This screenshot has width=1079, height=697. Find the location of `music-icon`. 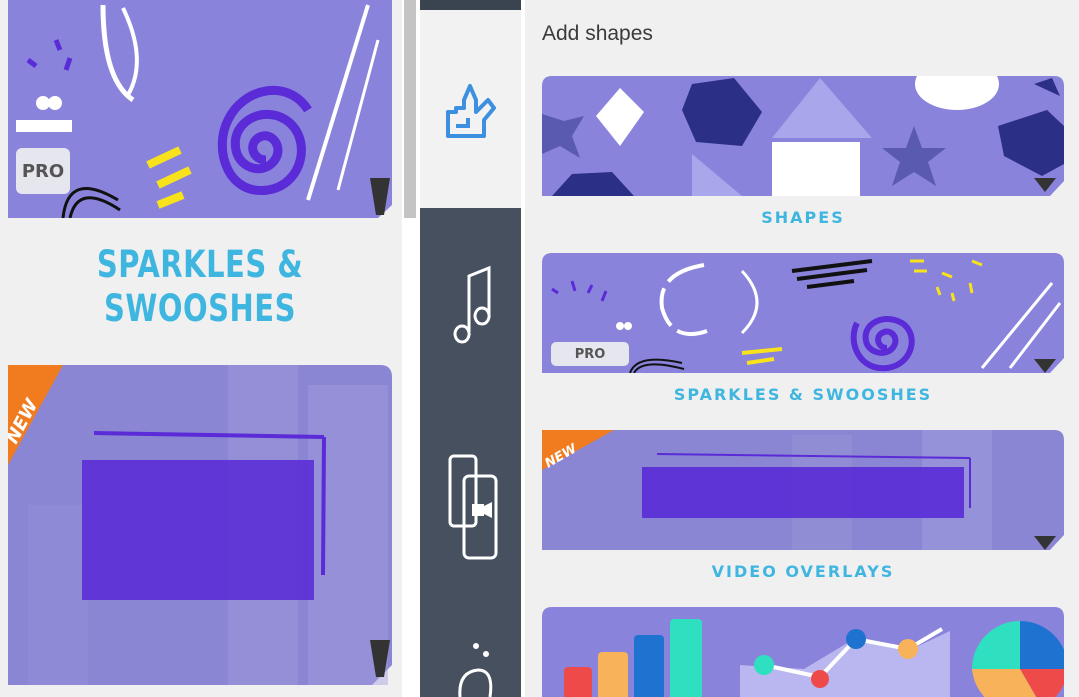

music-icon is located at coordinates (472, 304).